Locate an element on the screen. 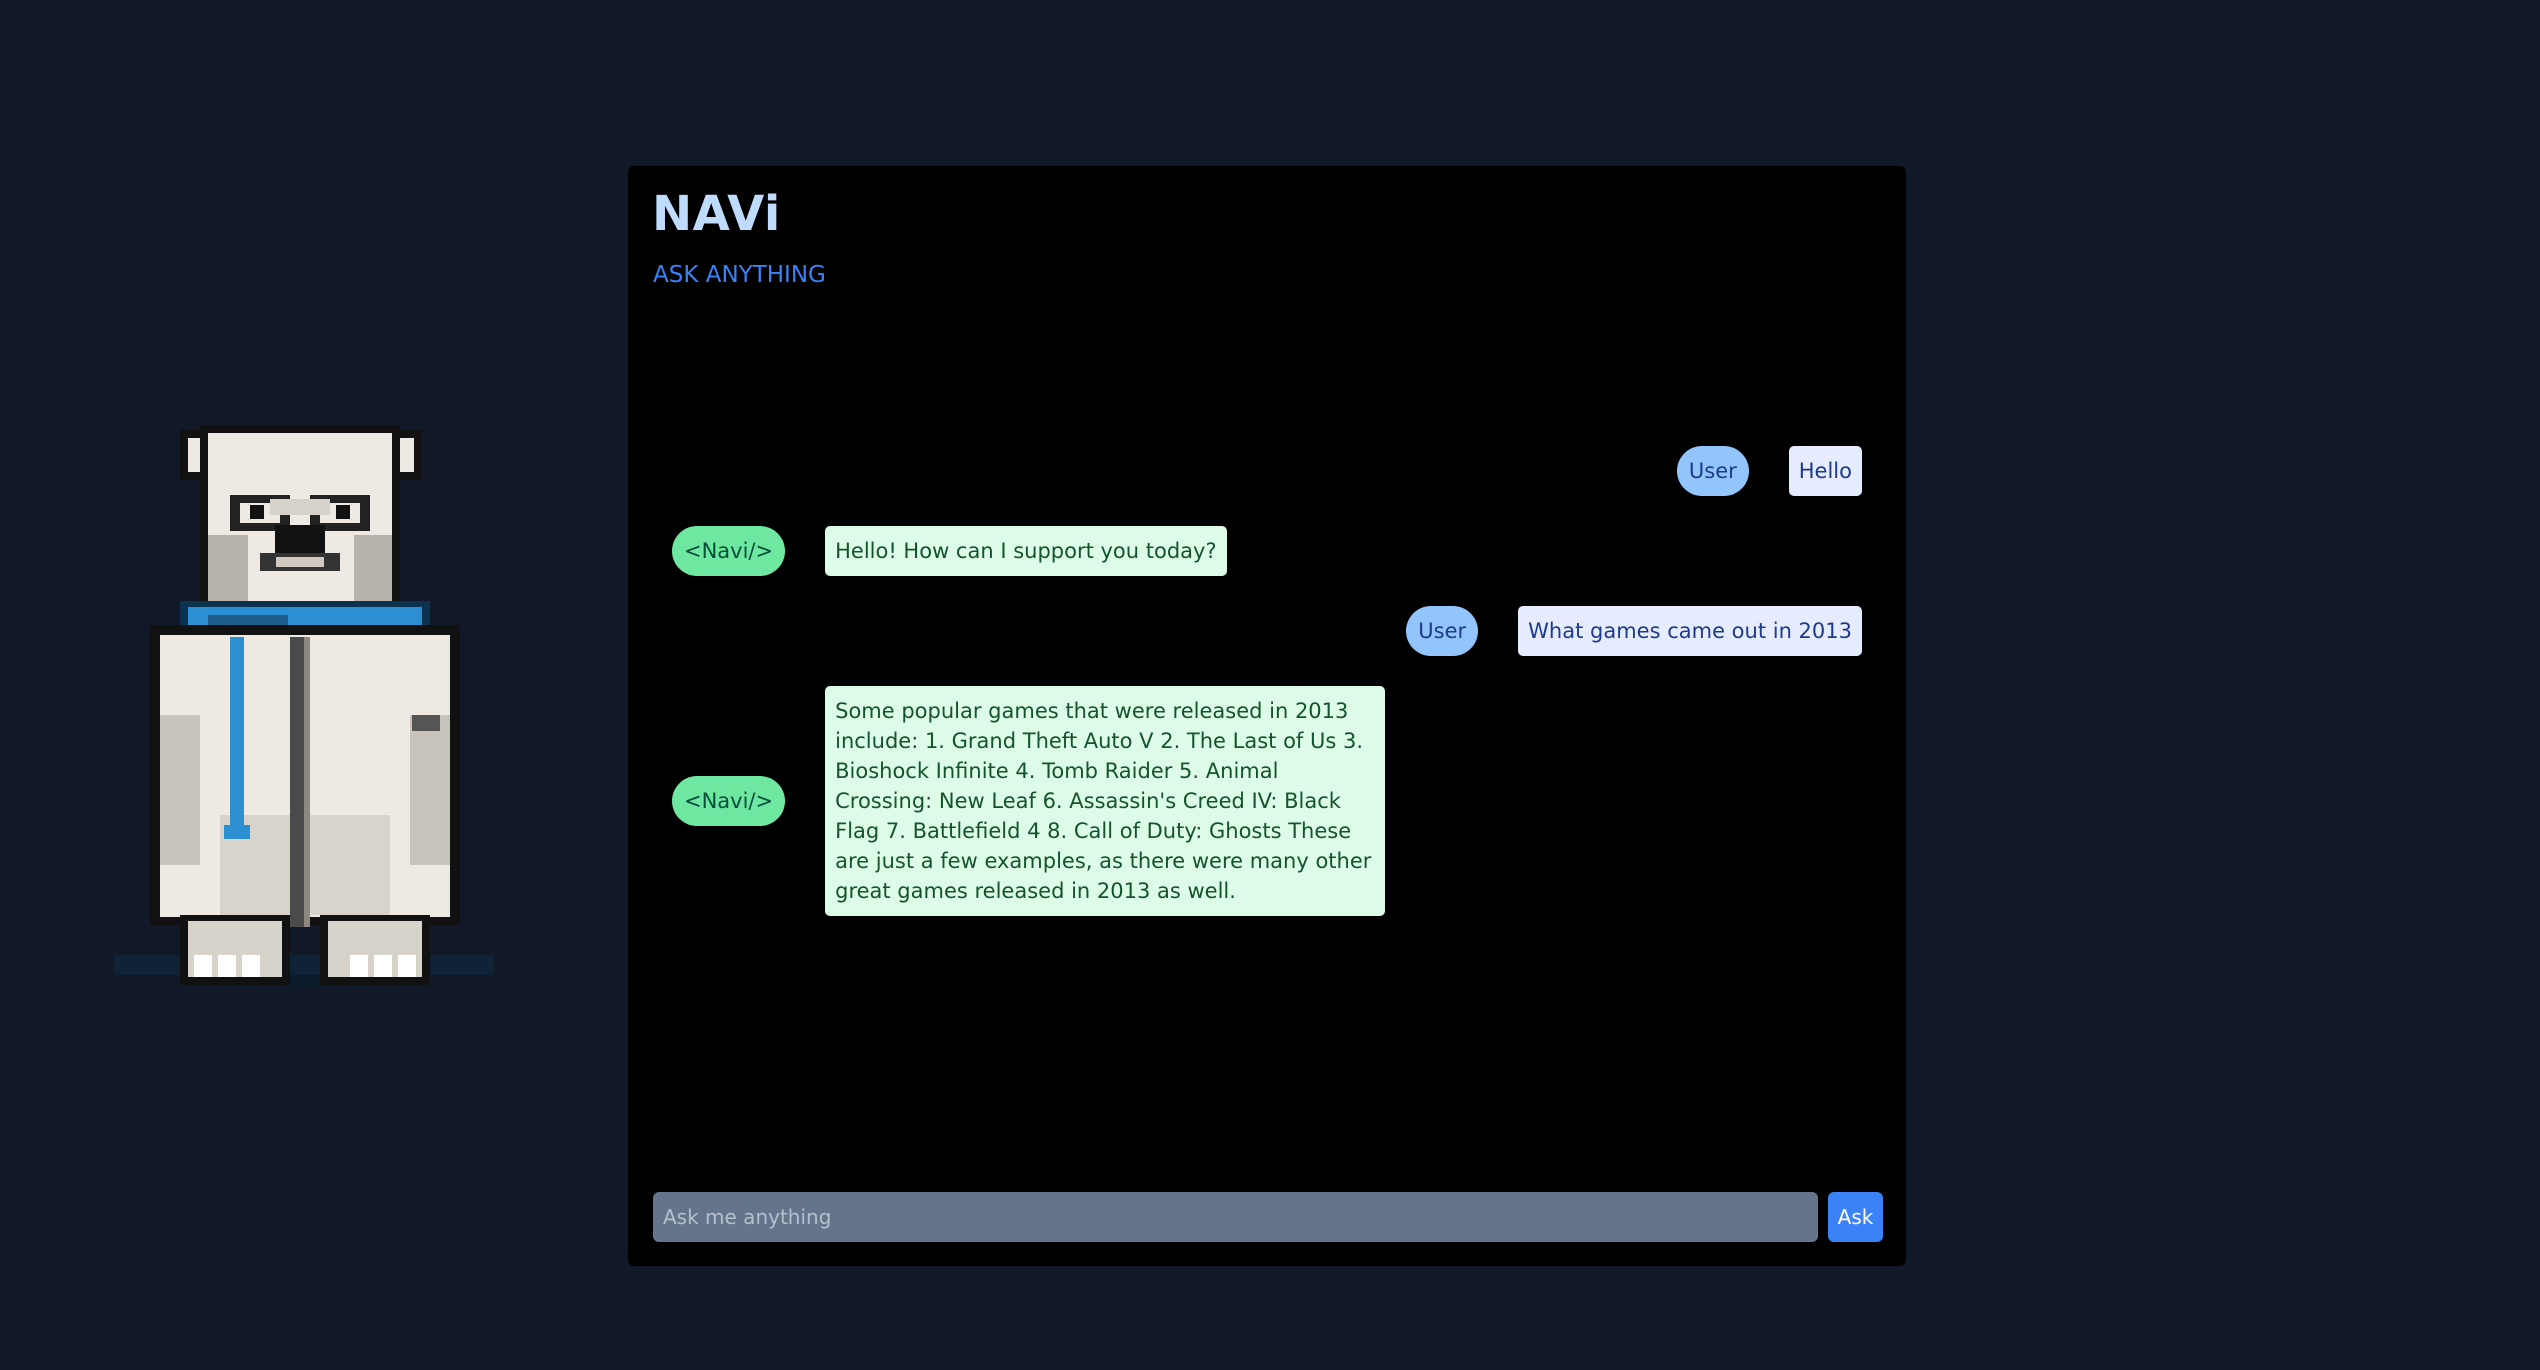 The image size is (2540, 1370). ask-input is located at coordinates (1235, 1217).